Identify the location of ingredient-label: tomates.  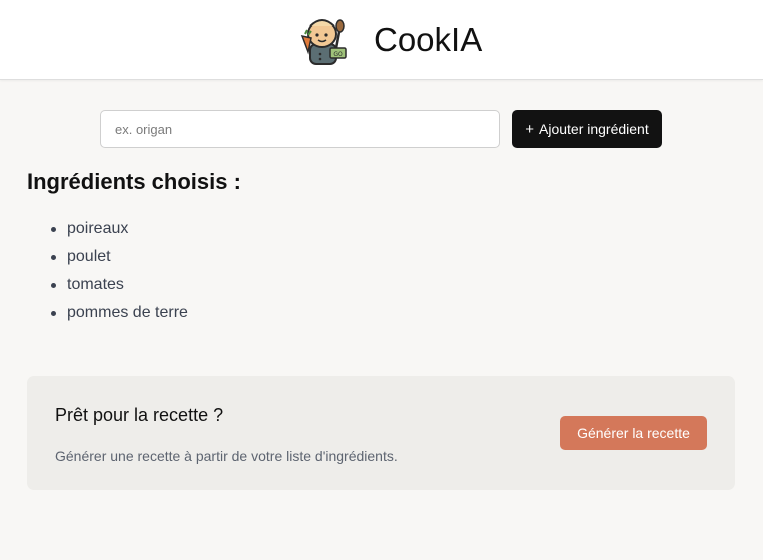
(95, 284).